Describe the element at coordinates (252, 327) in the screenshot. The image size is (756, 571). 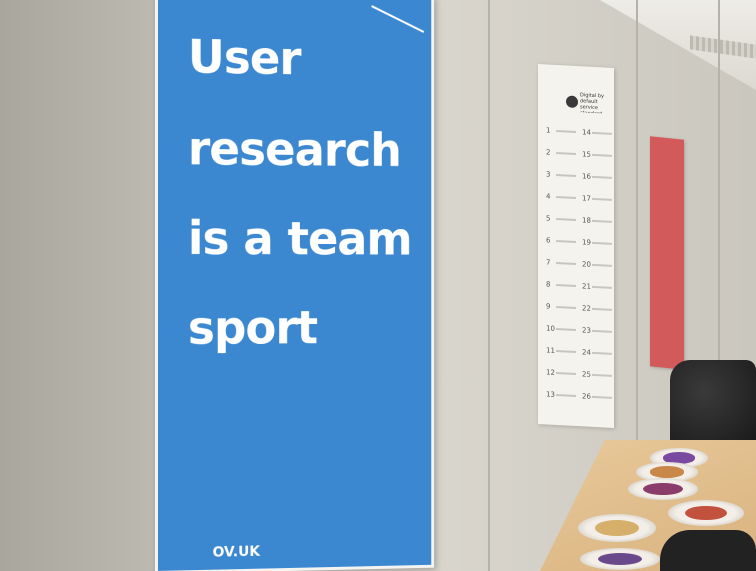
I see `poster-line-4: sport` at that location.